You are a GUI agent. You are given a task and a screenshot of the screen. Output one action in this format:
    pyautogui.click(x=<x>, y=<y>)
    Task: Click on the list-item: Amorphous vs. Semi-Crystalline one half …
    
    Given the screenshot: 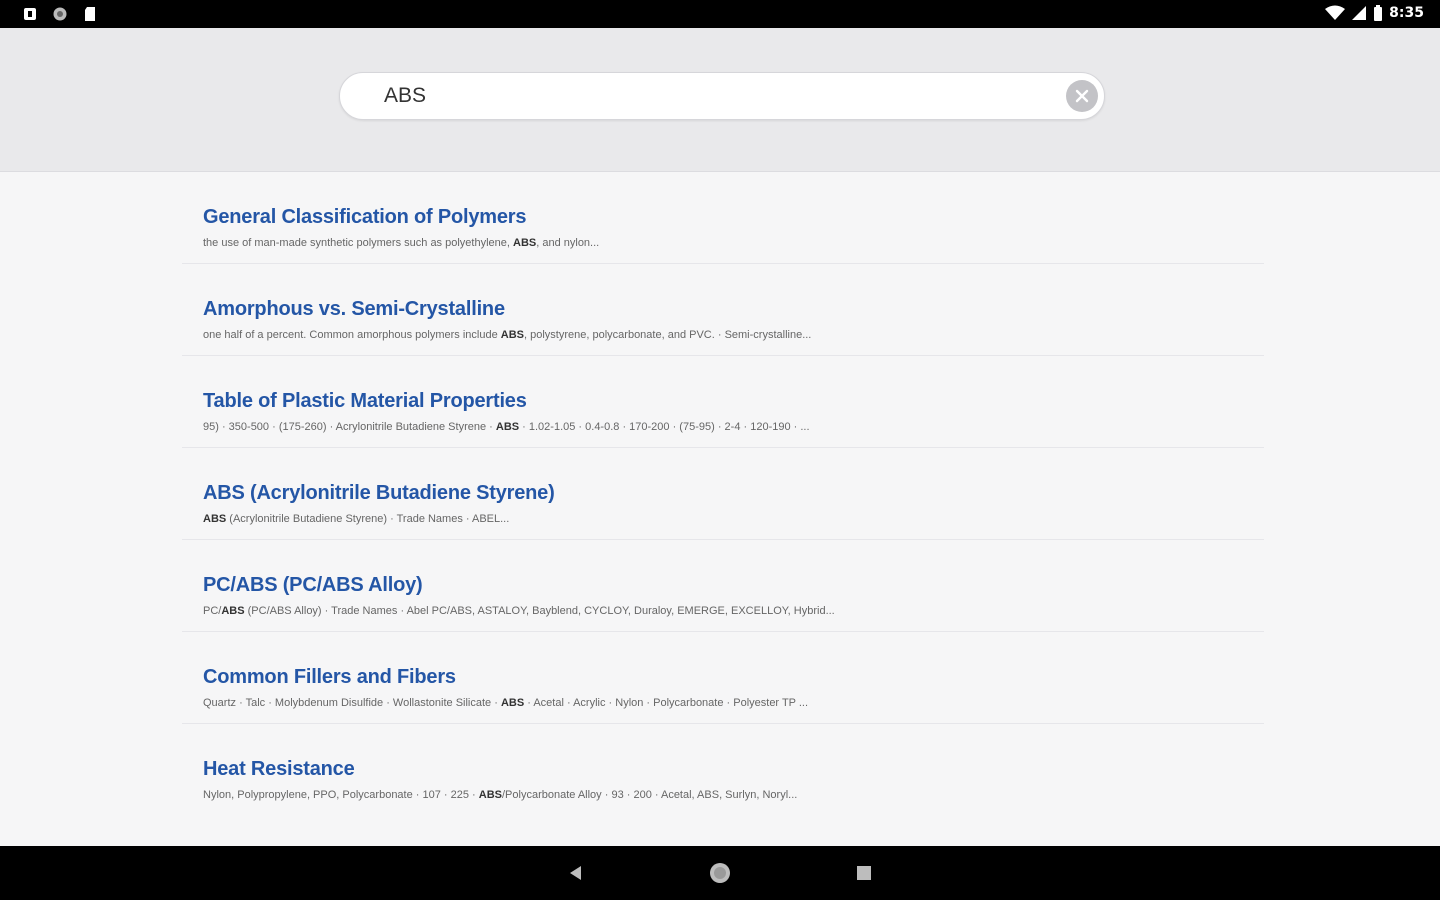 What is the action you would take?
    pyautogui.click(x=723, y=310)
    